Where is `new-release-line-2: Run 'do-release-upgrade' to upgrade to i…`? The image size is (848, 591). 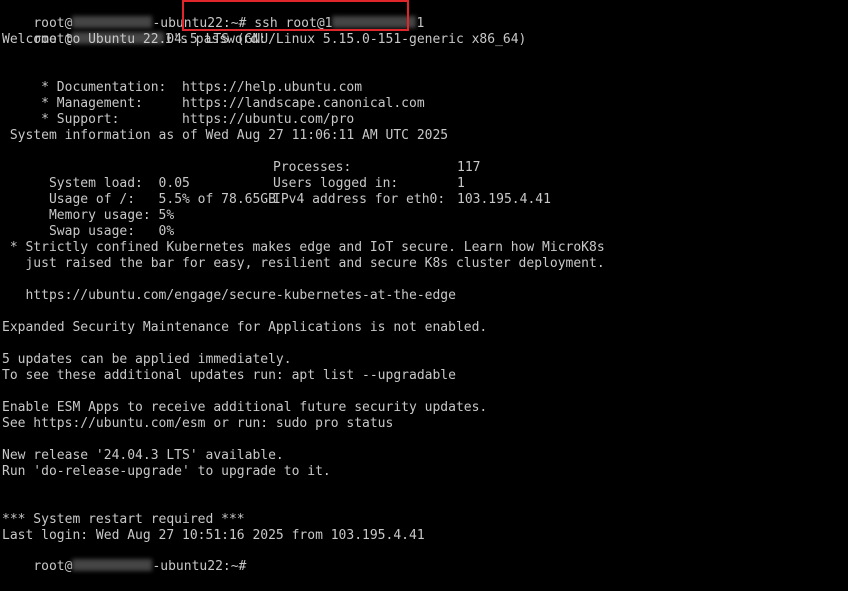
new-release-line-2: Run 'do-release-upgrade' to upgrade to i… is located at coordinates (166, 471).